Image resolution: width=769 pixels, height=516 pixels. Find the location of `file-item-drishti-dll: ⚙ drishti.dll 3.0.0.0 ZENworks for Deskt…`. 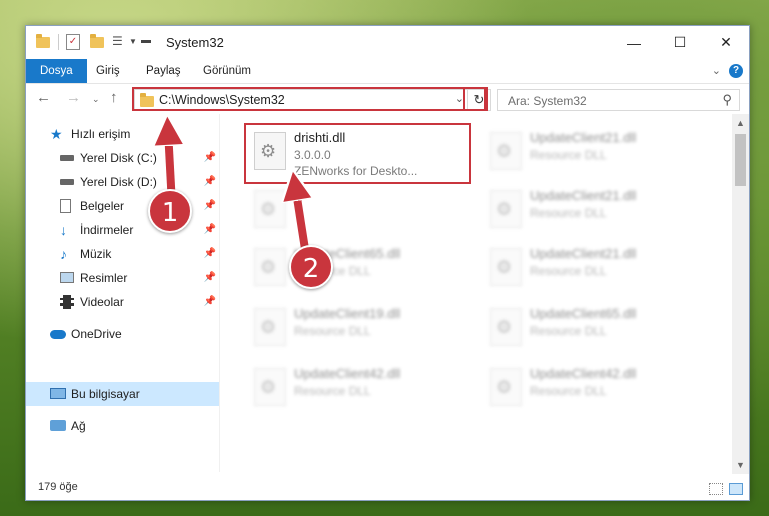

file-item-drishti-dll: ⚙ drishti.dll 3.0.0.0 ZENworks for Deskt… is located at coordinates (356, 152).